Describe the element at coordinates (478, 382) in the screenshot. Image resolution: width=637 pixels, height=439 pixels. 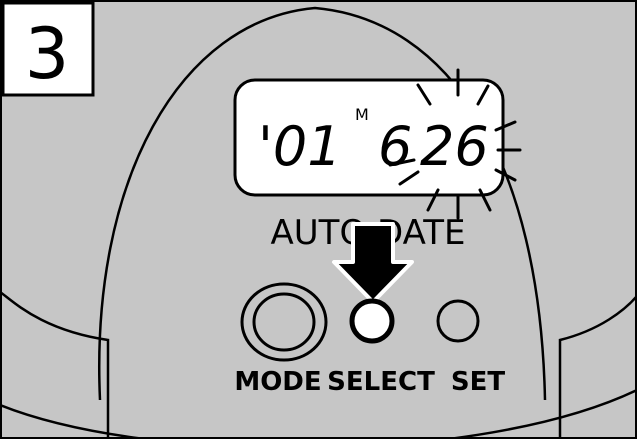
I see `set-label: SET` at that location.